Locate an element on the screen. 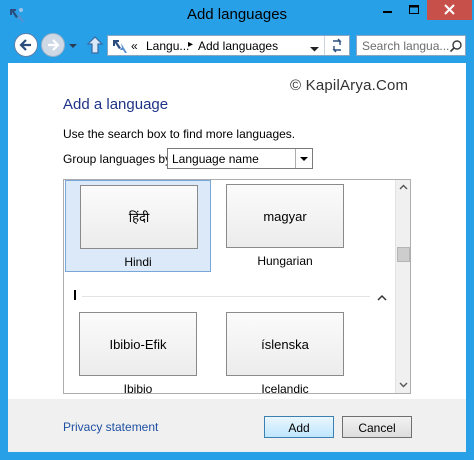 Image resolution: width=474 pixels, height=460 pixels. search-box is located at coordinates (411, 45).